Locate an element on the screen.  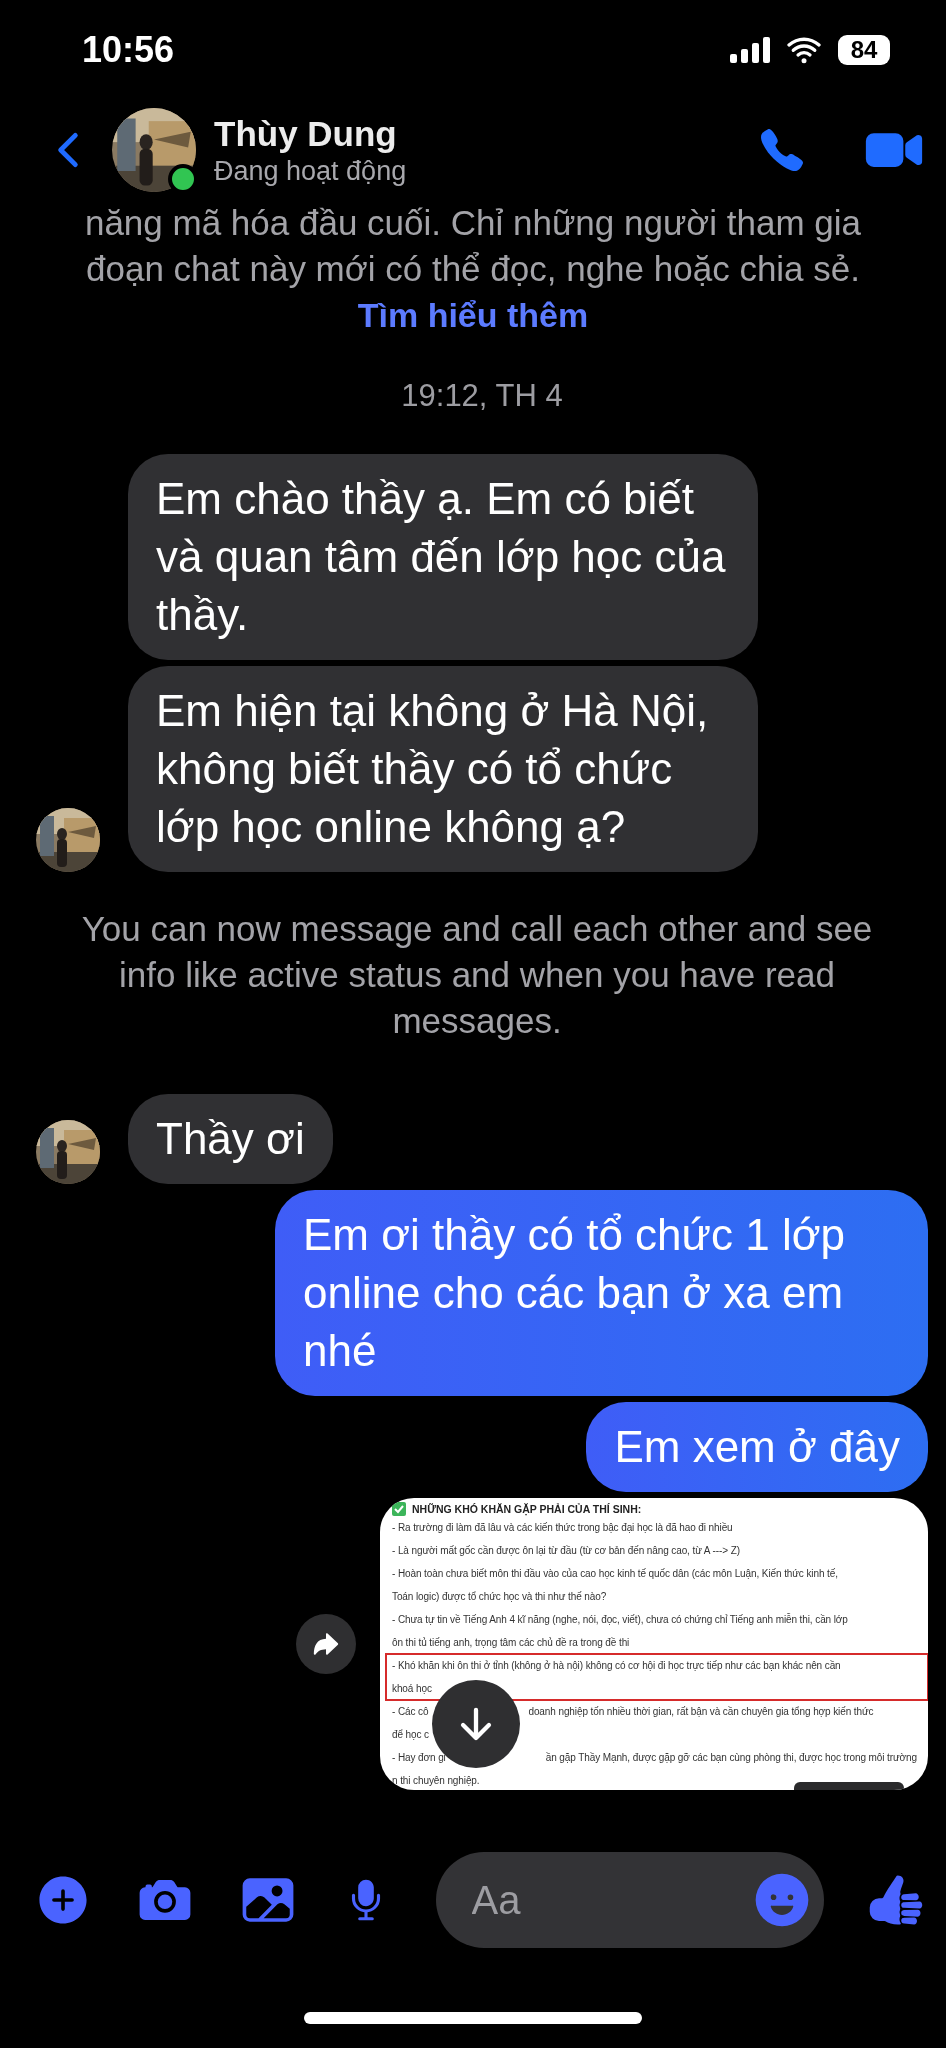
document-text: - Hay đơn gi is located at coordinates (419, 1757).